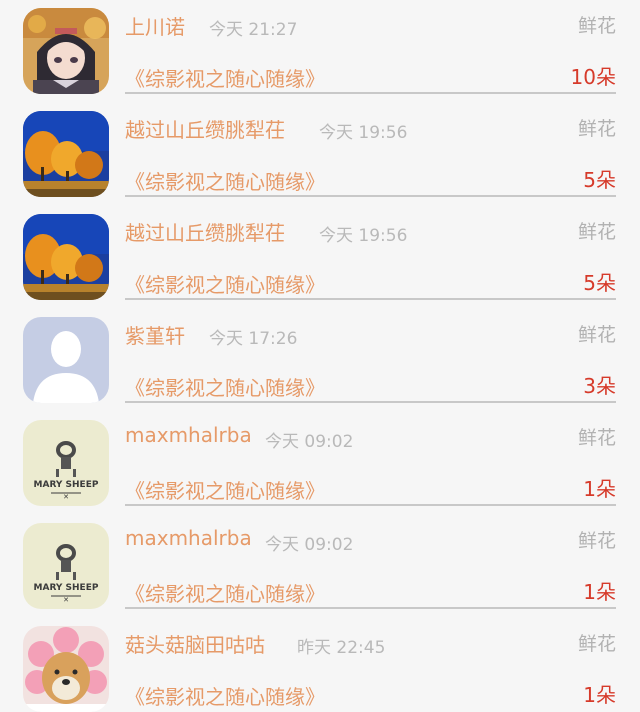 The height and width of the screenshot is (712, 640). Describe the element at coordinates (155, 334) in the screenshot. I see `user-name: 紫堇轩` at that location.